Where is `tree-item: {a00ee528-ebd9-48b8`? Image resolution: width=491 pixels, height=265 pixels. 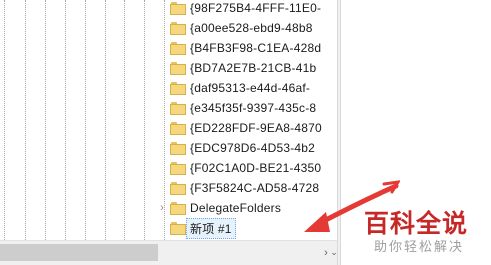
tree-item: {a00ee528-ebd9-48b8 is located at coordinates (247, 28).